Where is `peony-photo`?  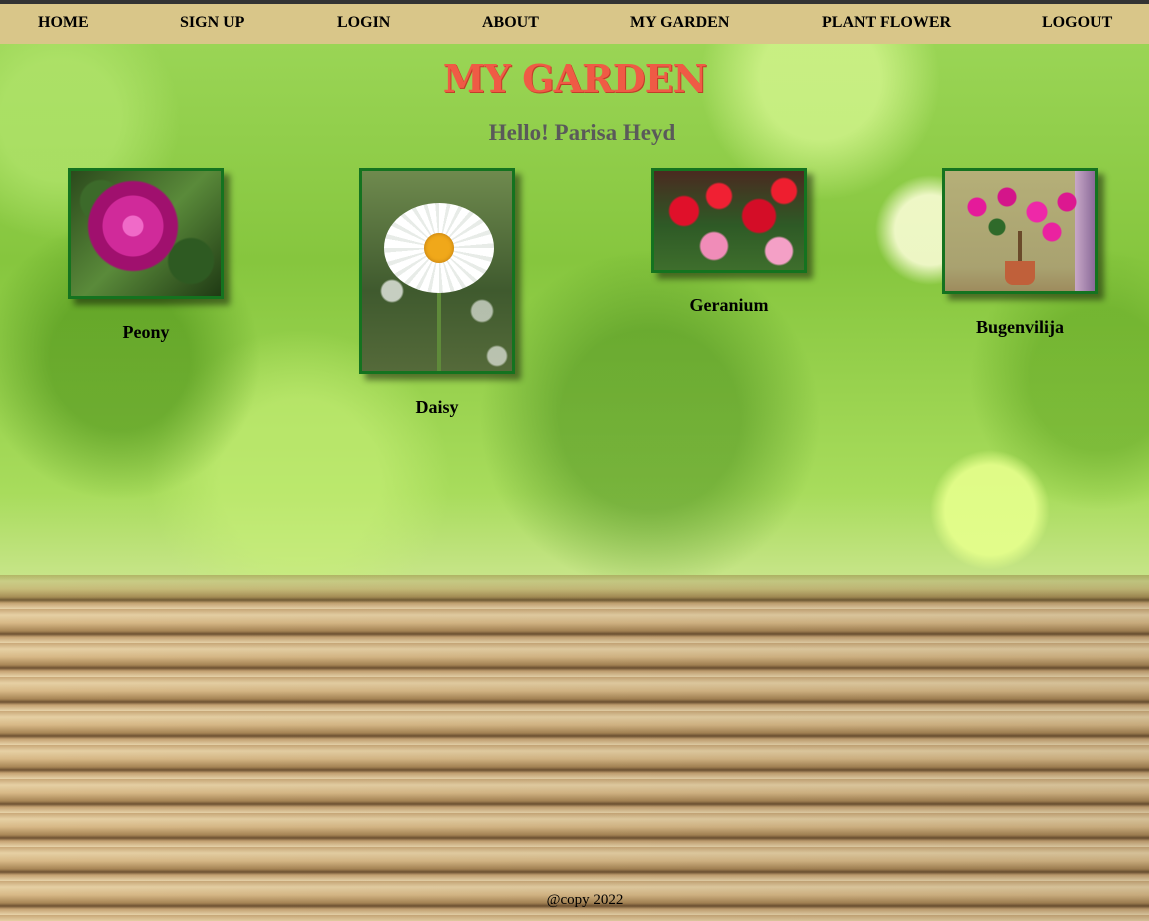 peony-photo is located at coordinates (146, 233).